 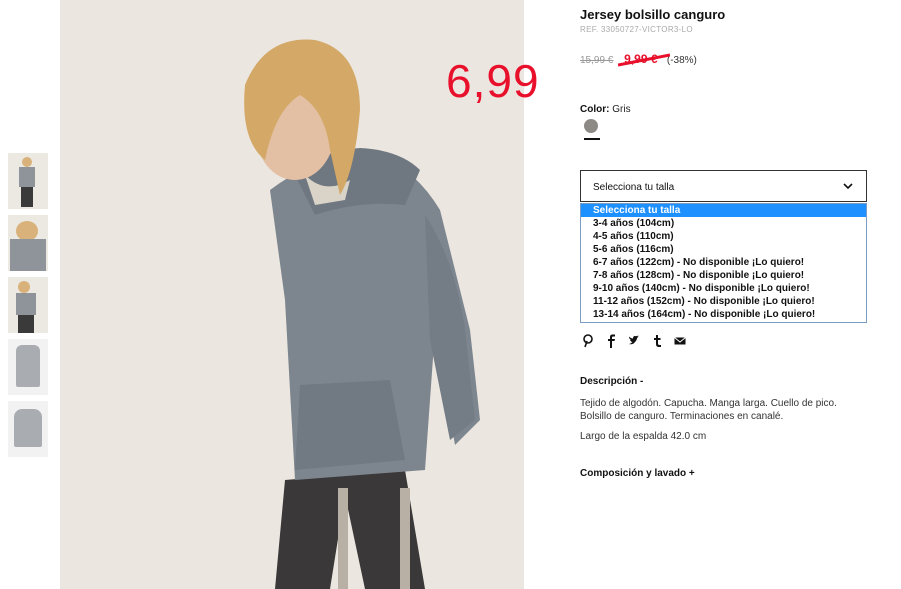 What do you see at coordinates (723, 186) in the screenshot?
I see `size-select: Selecciona tu talla` at bounding box center [723, 186].